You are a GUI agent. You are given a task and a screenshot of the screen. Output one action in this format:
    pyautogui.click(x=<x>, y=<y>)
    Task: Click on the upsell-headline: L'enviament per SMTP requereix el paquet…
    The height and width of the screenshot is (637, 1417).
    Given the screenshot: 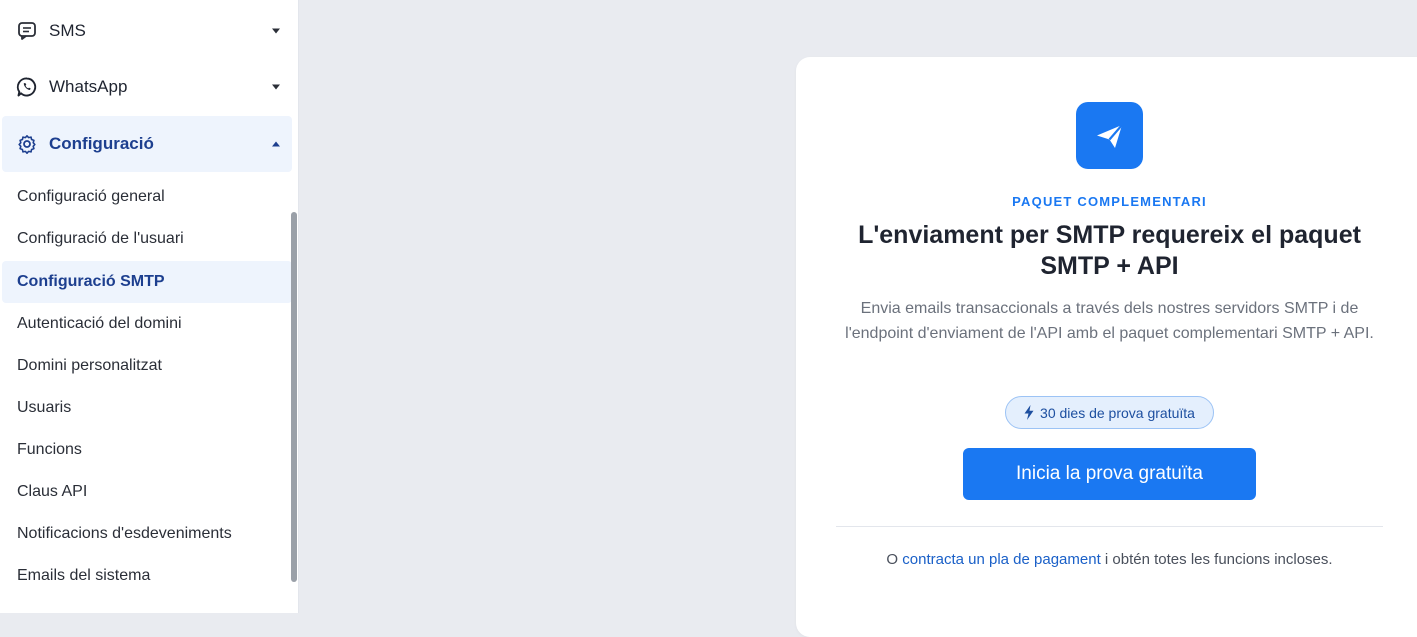 What is the action you would take?
    pyautogui.click(x=1109, y=250)
    